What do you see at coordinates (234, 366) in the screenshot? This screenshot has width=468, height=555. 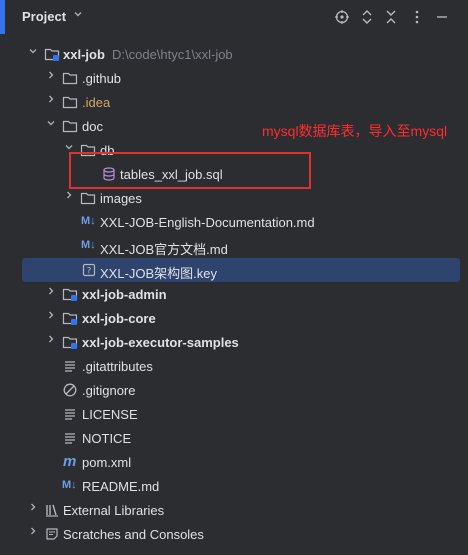 I see `tree-item-gitattributes: .gitattributes` at bounding box center [234, 366].